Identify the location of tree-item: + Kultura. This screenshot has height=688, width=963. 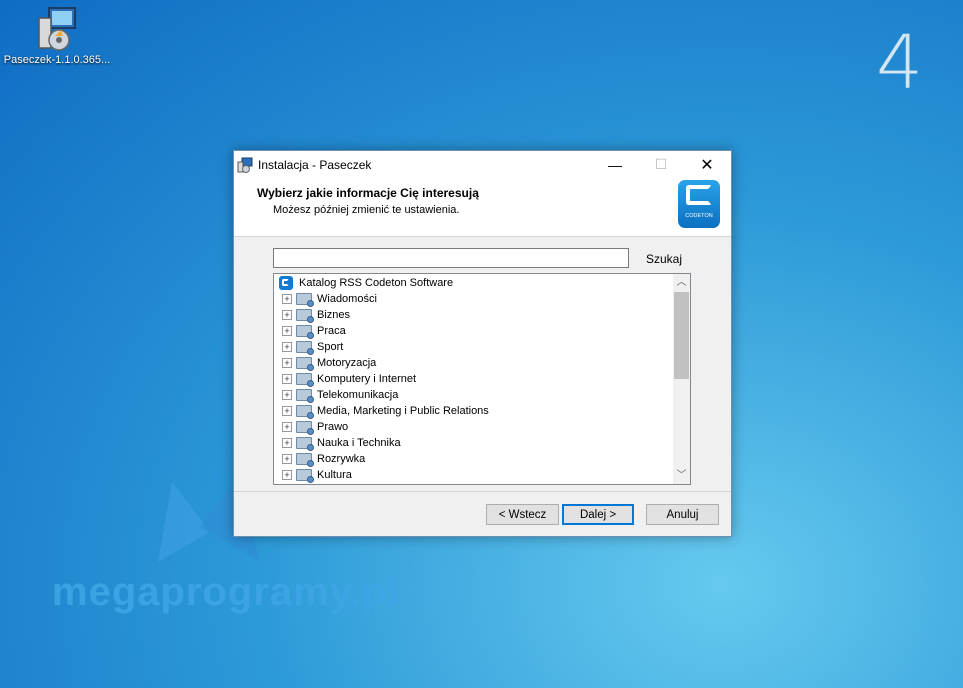
(313, 475).